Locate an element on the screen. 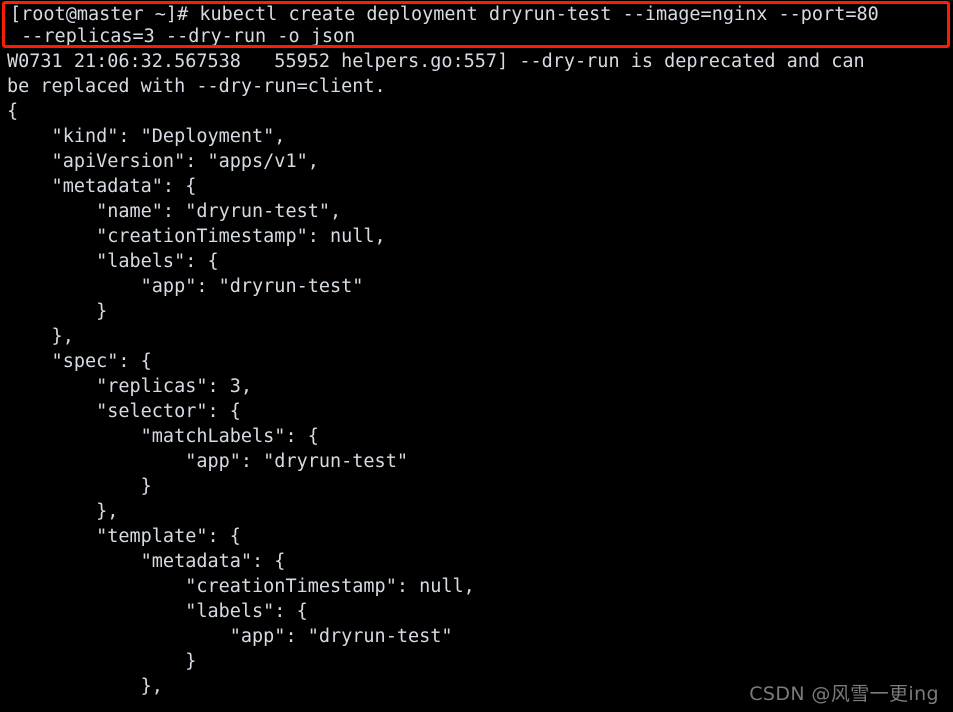 The height and width of the screenshot is (712, 953). terminal-output-line: "name": "dryrun-test", is located at coordinates (174, 211).